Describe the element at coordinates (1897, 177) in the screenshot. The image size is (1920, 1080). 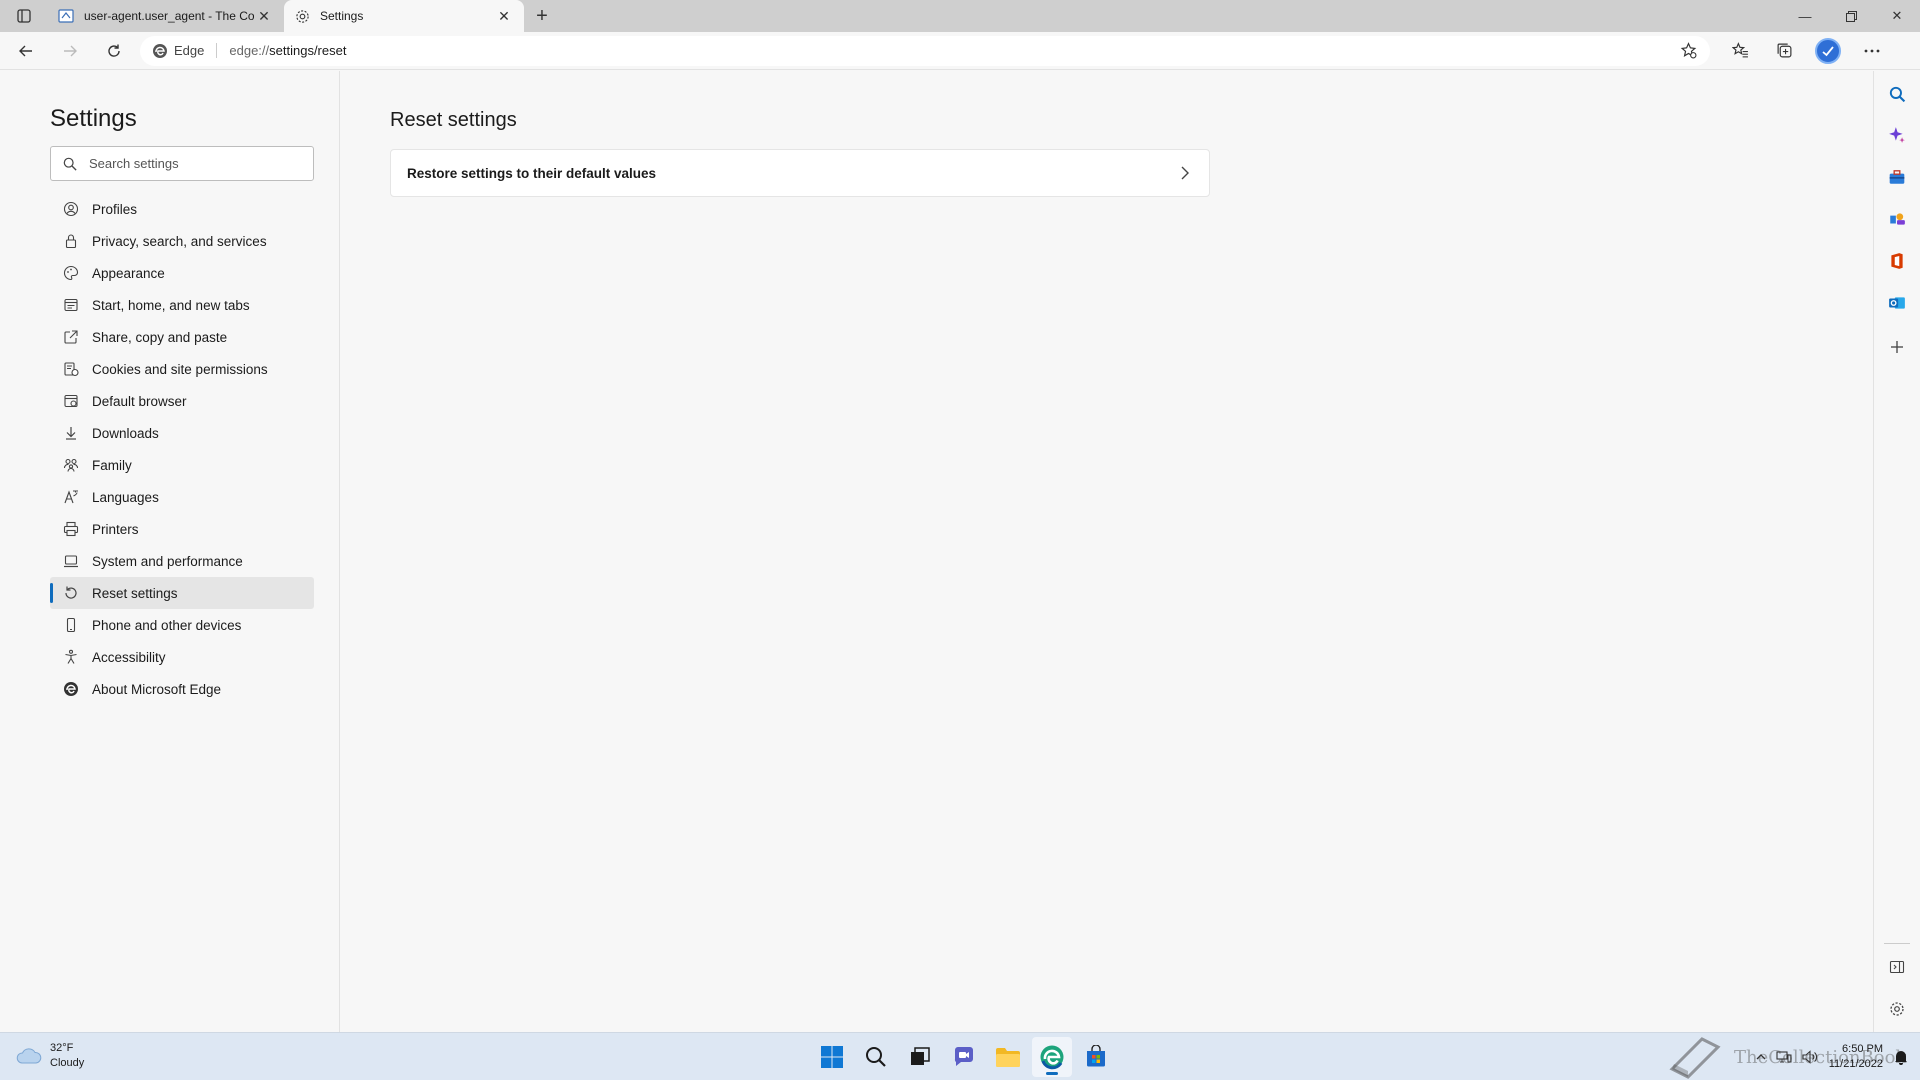
I see `sidebar-tools-button` at that location.